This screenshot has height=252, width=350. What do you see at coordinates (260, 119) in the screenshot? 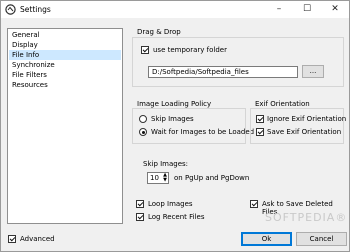
I see `ignore-exif-checkbox` at bounding box center [260, 119].